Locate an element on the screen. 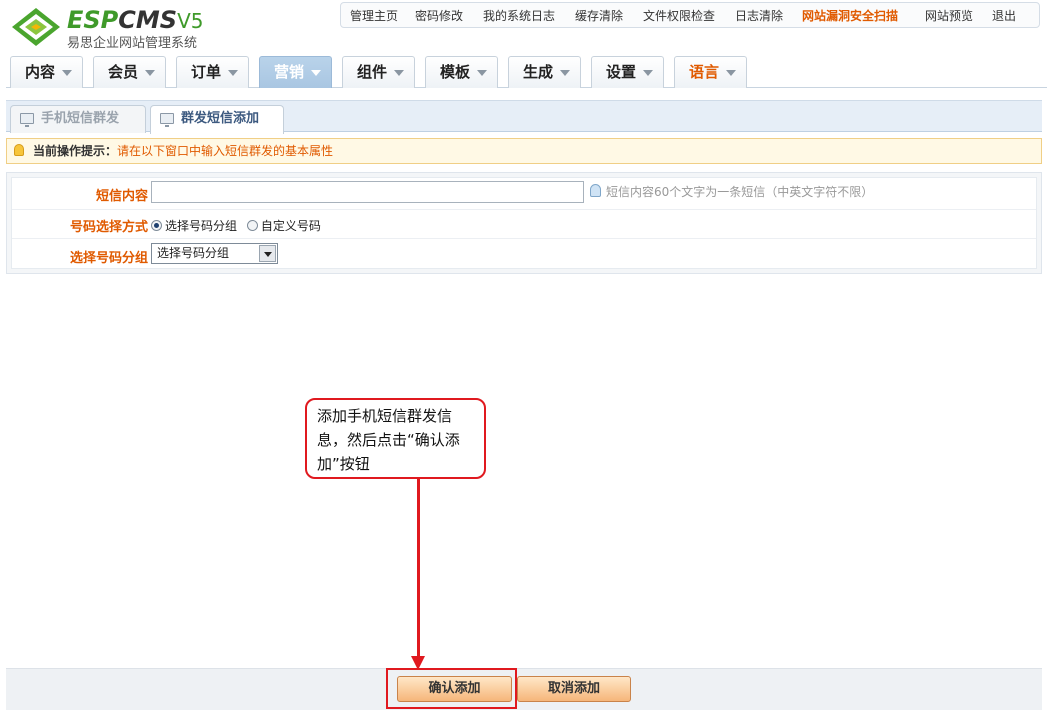 Image resolution: width=1047 pixels, height=712 pixels. row-sms-content: 短信内容 短信内容60个文字为一条短信（中英文字符不限） is located at coordinates (524, 194).